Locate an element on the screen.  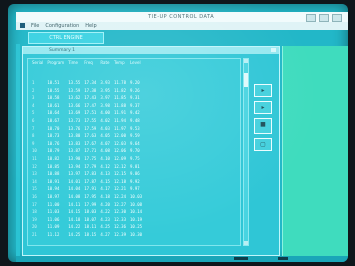
table-row: 14 10.91 14.01 17.87 4.15 12.18 9.92 is located at coordinates (87, 182).